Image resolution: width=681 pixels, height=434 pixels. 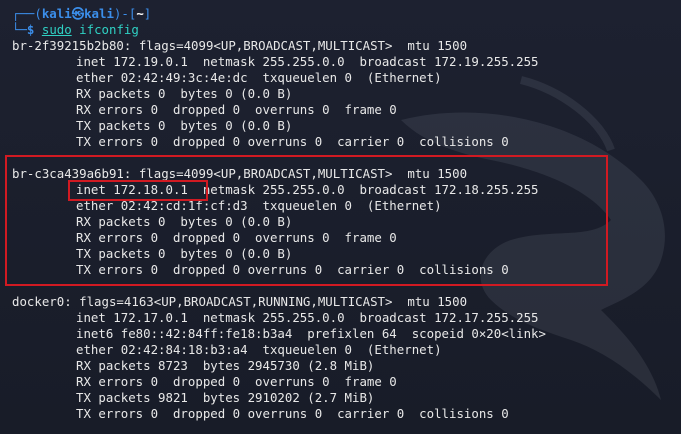 What do you see at coordinates (184, 93) in the screenshot?
I see `iface-line: RX packets 0 bytes 0 (0.0 B)` at bounding box center [184, 93].